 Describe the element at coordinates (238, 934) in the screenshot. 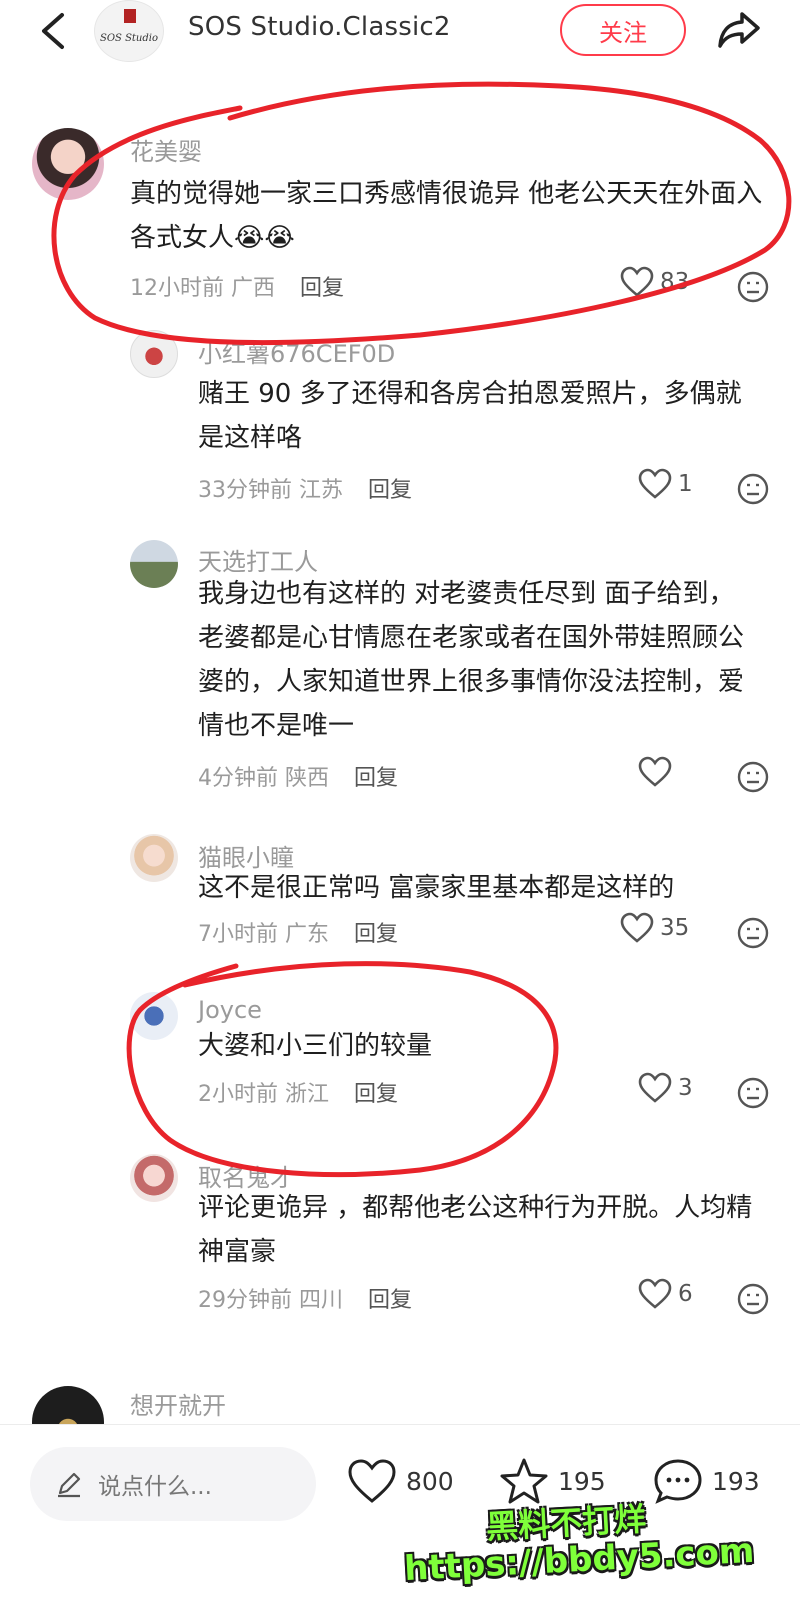

I see `comment-time: 7小时前` at that location.